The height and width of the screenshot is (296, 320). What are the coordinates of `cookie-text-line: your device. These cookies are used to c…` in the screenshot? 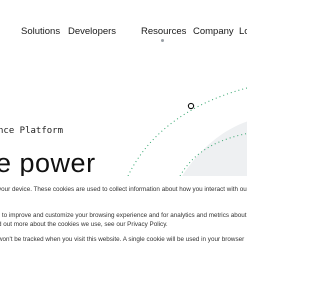 It's located at (123, 189).